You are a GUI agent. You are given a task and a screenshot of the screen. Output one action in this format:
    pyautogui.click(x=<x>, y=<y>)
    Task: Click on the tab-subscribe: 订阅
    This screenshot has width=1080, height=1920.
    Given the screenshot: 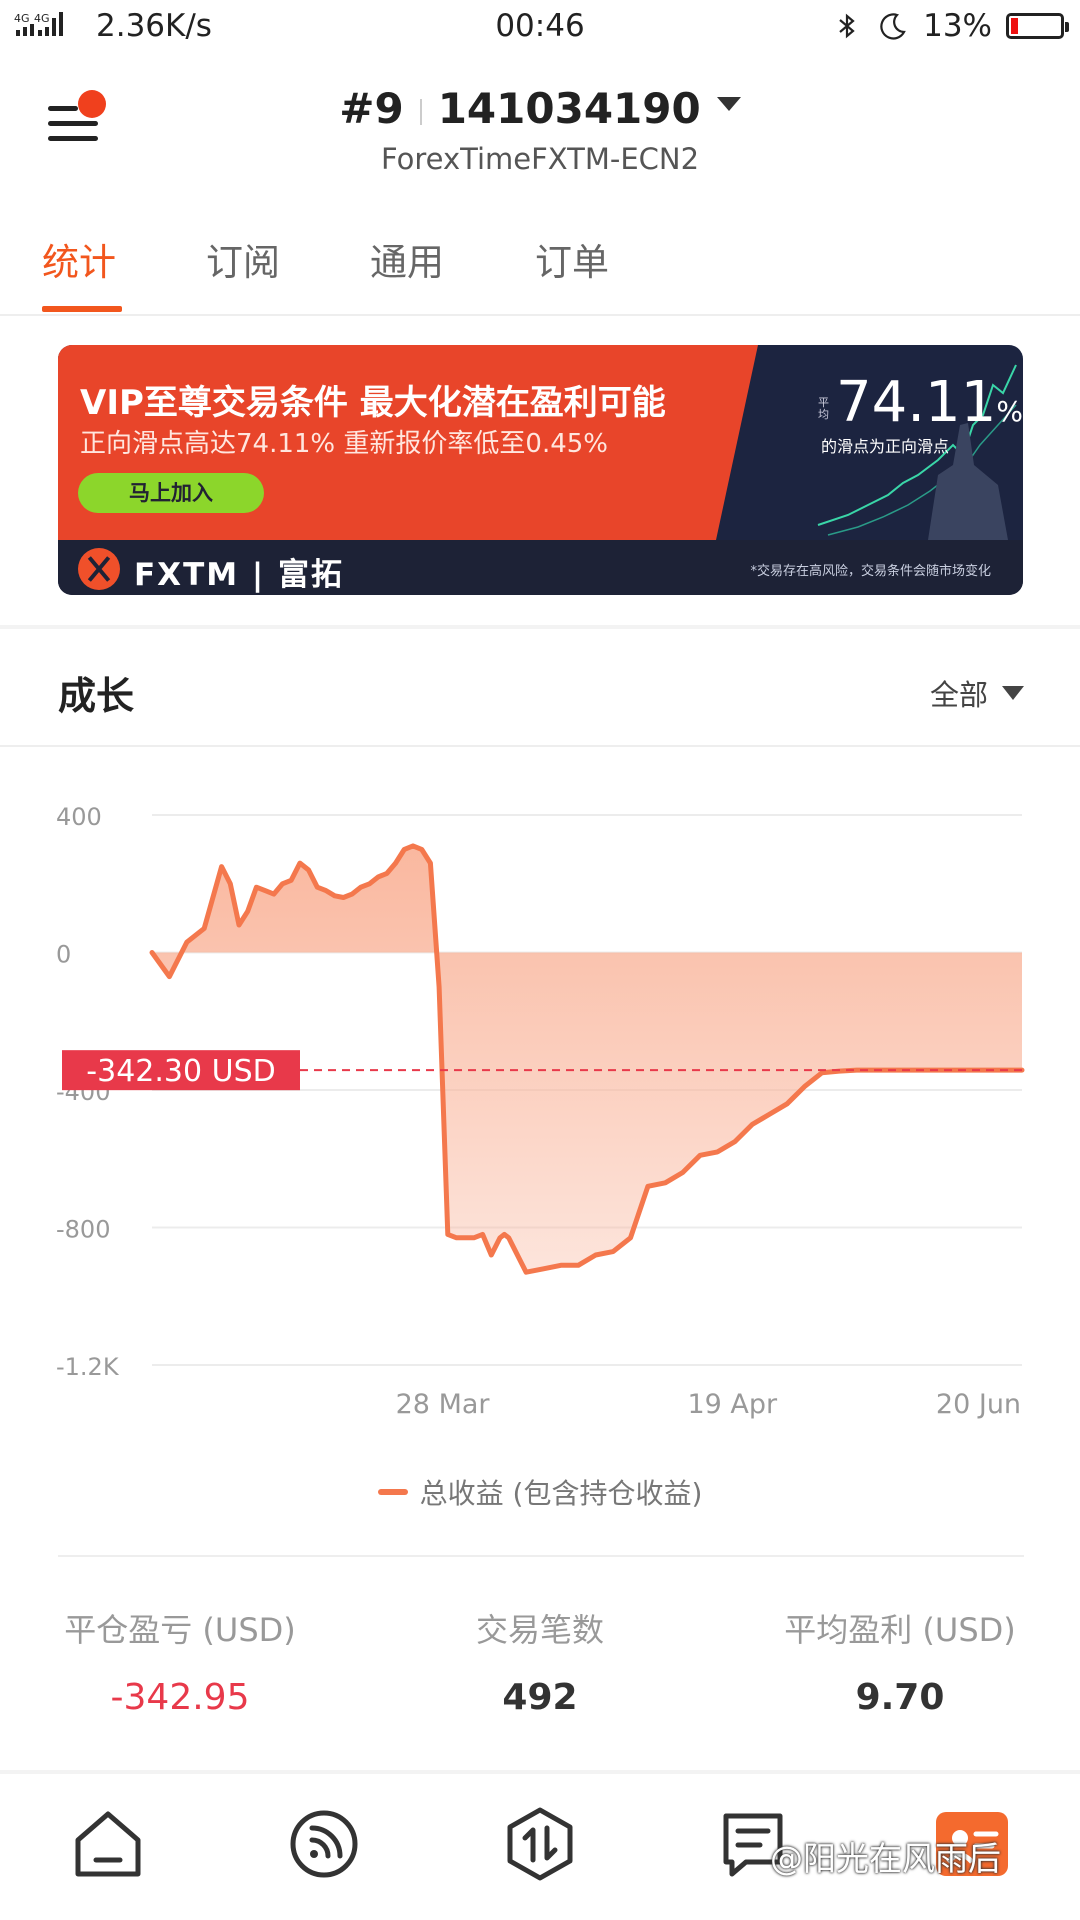 What is the action you would take?
    pyautogui.click(x=243, y=259)
    